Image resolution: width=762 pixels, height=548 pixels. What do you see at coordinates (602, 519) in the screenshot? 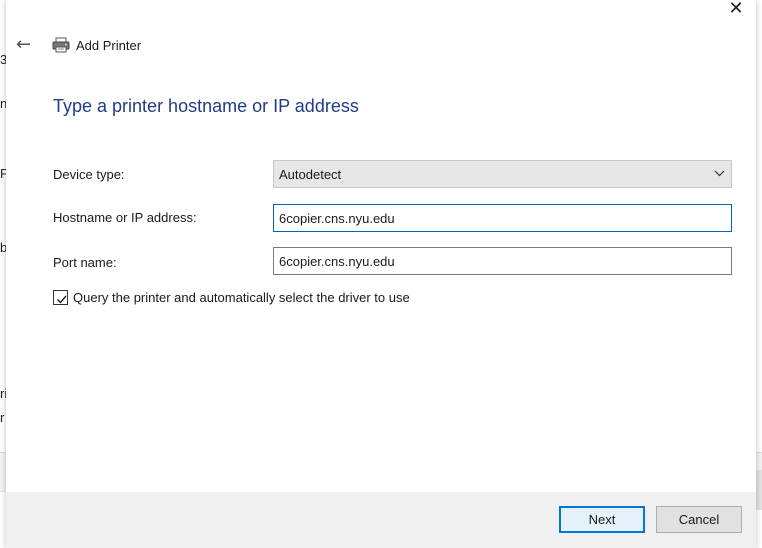
I see `next-button: Next` at bounding box center [602, 519].